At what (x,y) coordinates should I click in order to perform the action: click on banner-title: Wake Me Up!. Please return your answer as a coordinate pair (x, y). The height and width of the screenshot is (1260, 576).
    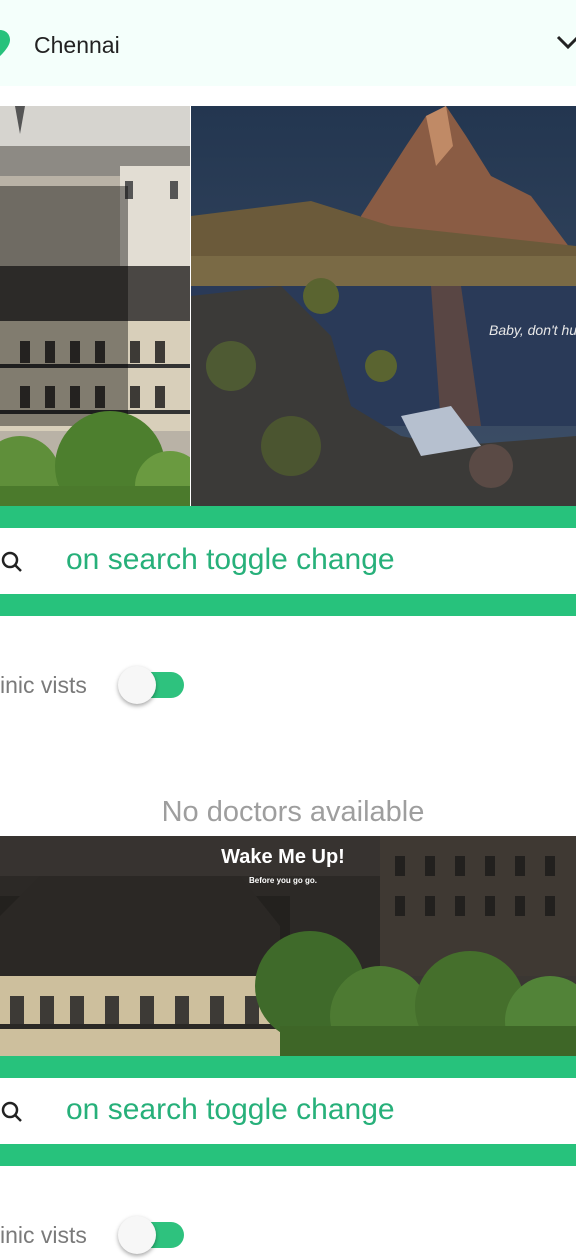
    Looking at the image, I should click on (283, 857).